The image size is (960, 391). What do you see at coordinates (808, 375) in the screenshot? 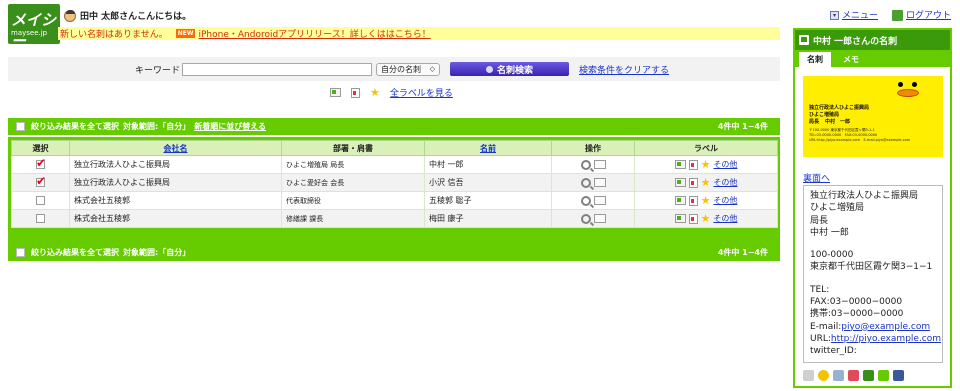
I see `memo-icon` at bounding box center [808, 375].